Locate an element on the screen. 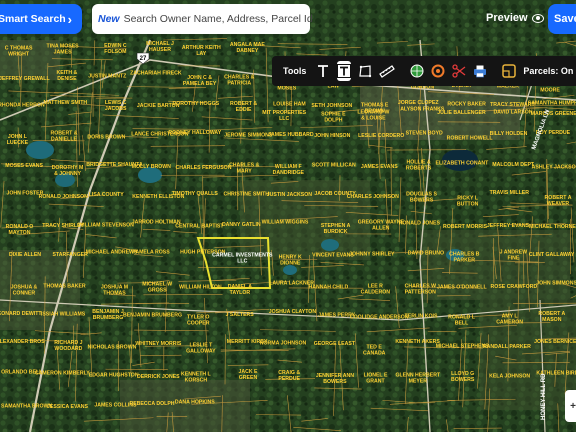  owner-label: RICKY L BUTTON is located at coordinates (468, 201).